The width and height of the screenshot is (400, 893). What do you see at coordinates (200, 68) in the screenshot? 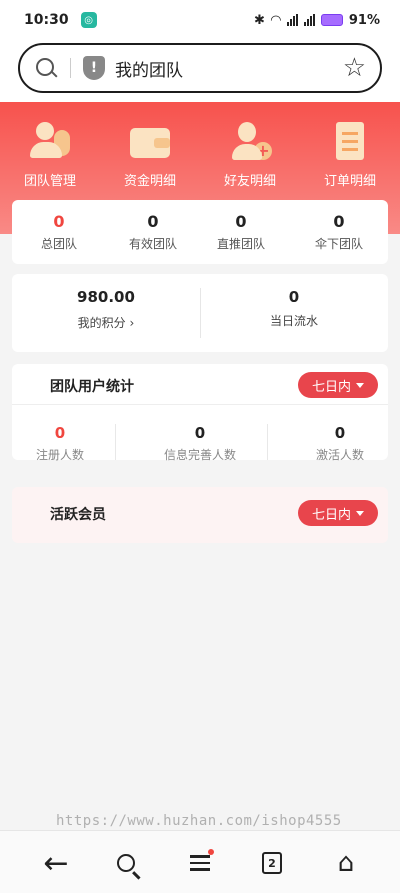
I see `address-bar: ! 我的团队 ☆` at bounding box center [200, 68].